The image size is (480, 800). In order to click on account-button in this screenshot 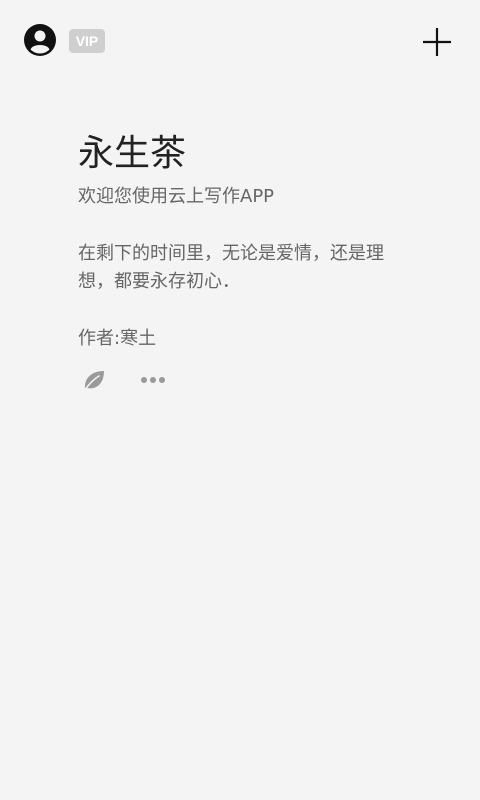, I will do `click(40, 40)`.